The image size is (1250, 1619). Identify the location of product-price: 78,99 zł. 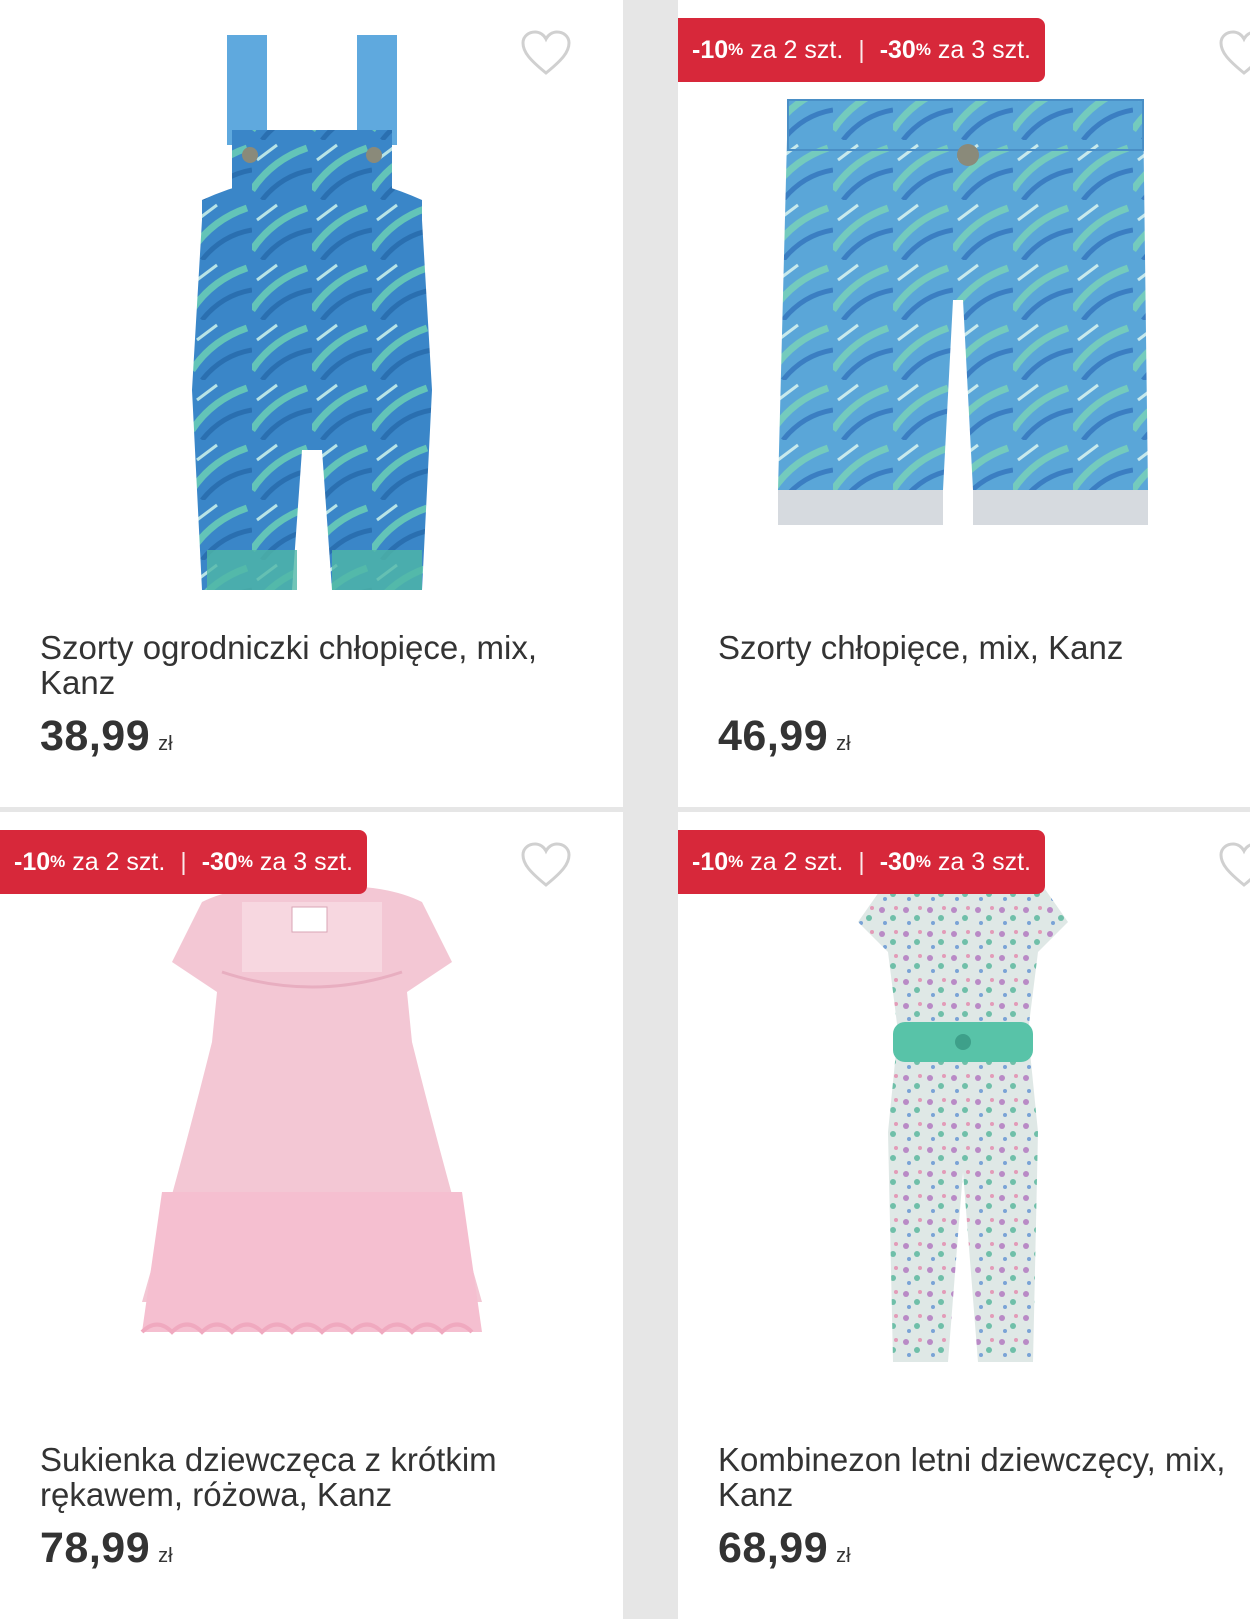
(106, 1548).